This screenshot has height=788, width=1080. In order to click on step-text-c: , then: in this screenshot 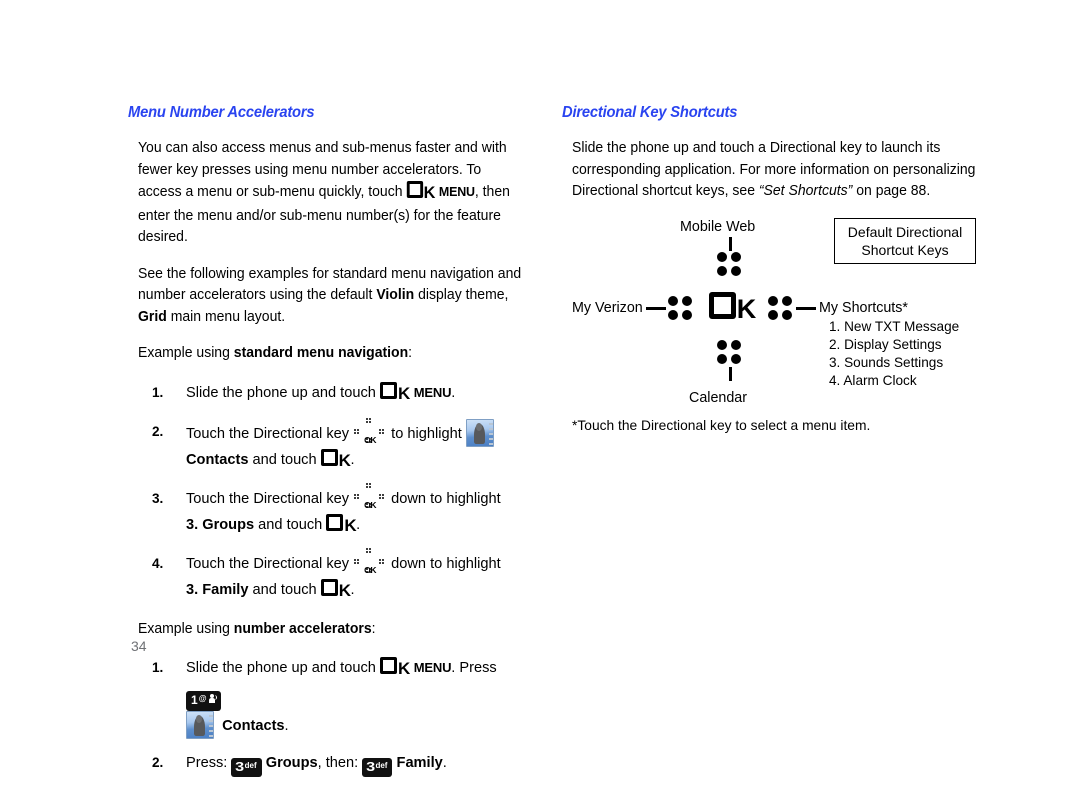, I will do `click(340, 762)`.